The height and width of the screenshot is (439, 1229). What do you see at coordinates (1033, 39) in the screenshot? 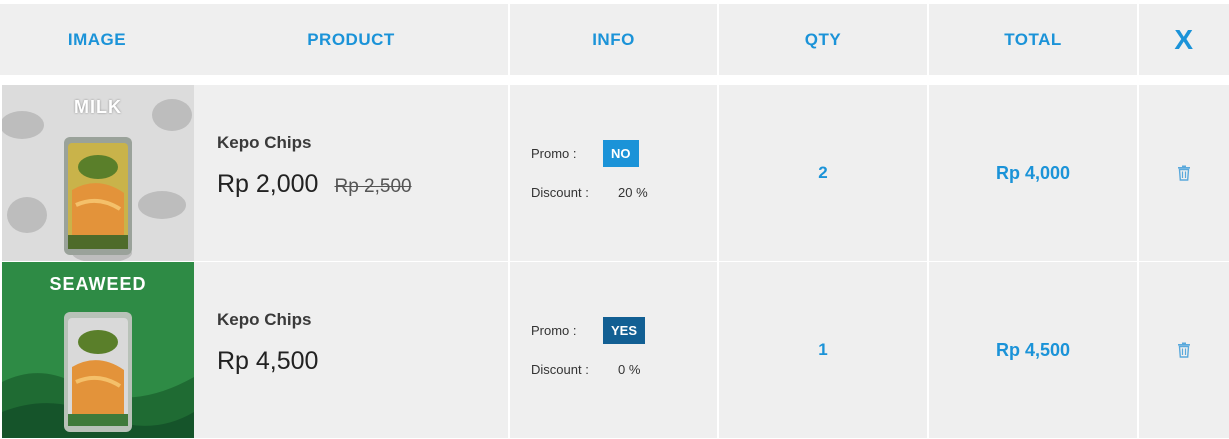
I see `header-total: TOTAL` at bounding box center [1033, 39].